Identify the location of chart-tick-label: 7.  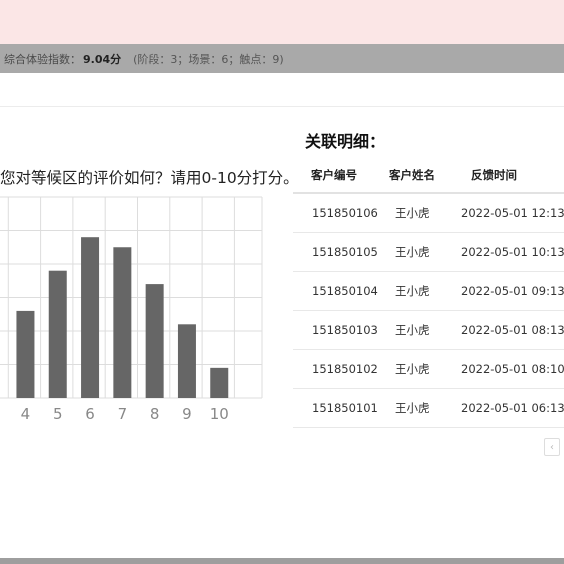
(123, 414).